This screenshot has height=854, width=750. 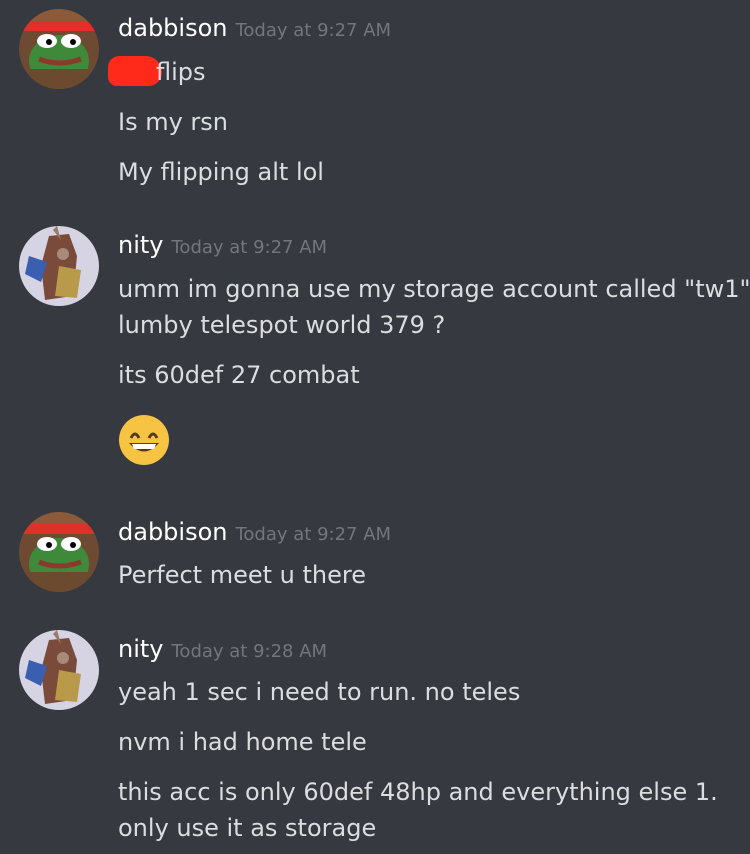 What do you see at coordinates (181, 72) in the screenshot?
I see `message-text: flips` at bounding box center [181, 72].